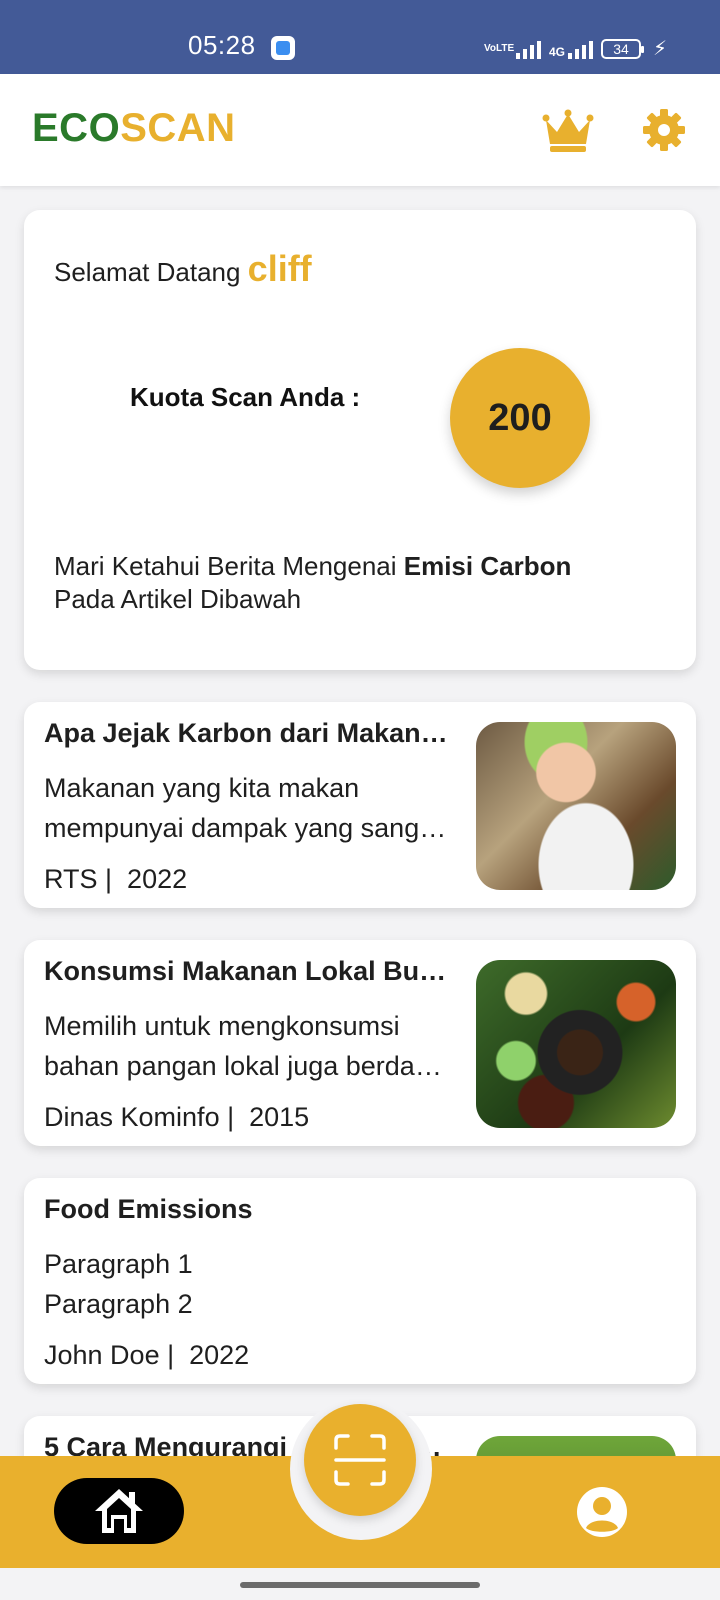 The width and height of the screenshot is (720, 1600). Describe the element at coordinates (487, 566) in the screenshot. I see `info-highlight: Emisi Carbon` at that location.